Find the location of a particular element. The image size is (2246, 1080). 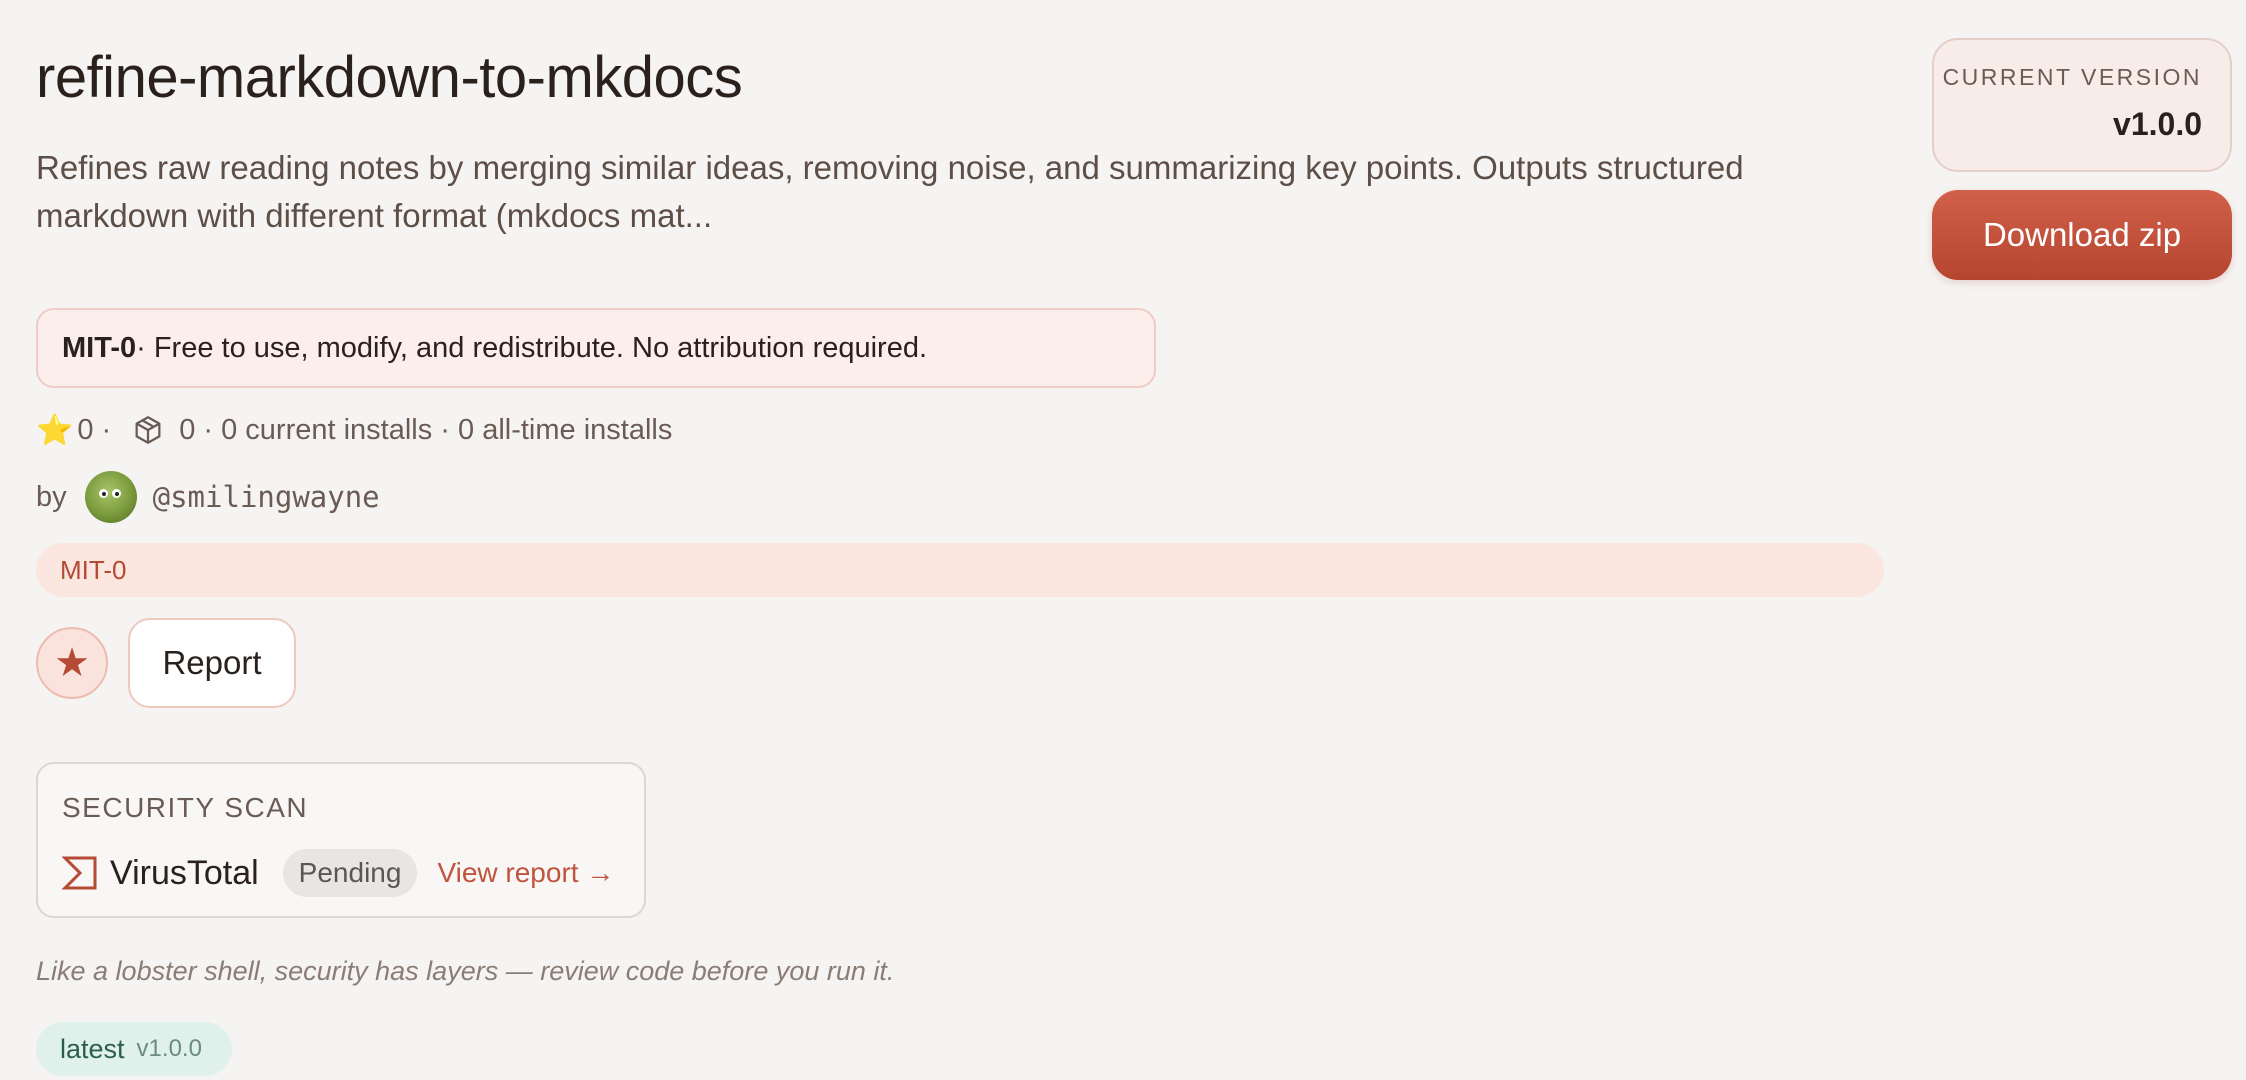

package-icon is located at coordinates (148, 430).